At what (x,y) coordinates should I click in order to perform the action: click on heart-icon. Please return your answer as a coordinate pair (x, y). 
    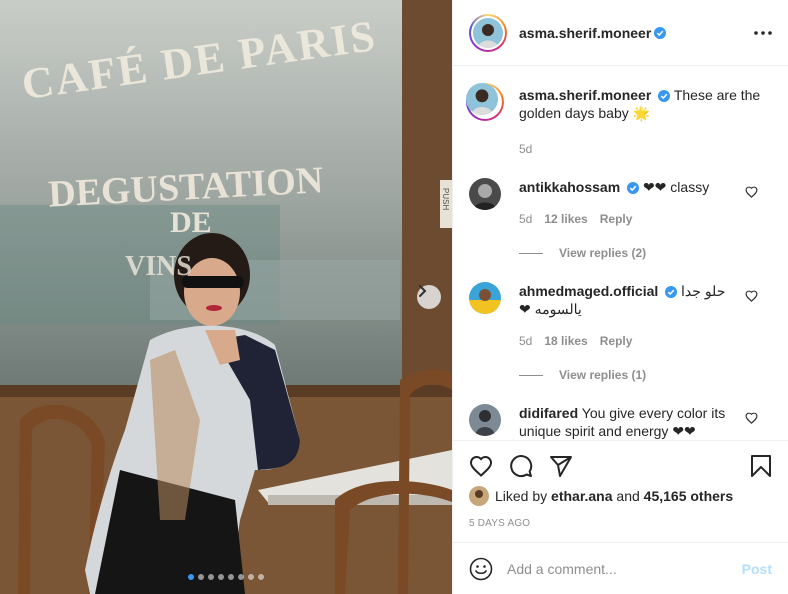
    Looking at the image, I should click on (481, 466).